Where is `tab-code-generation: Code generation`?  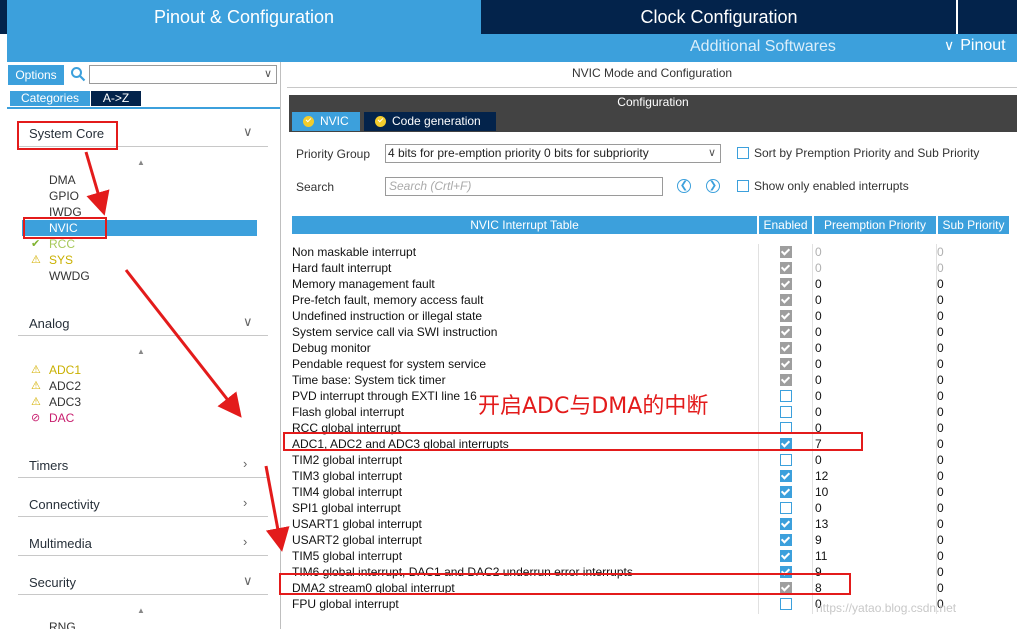
tab-code-generation: Code generation is located at coordinates (430, 121).